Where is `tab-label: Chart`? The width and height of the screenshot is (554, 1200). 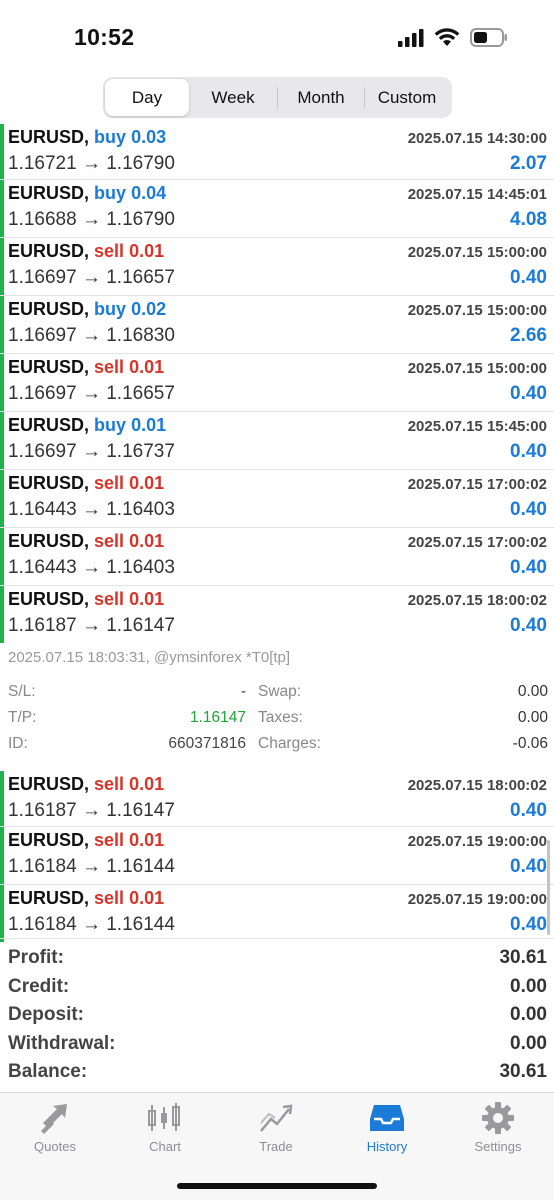
tab-label: Chart is located at coordinates (165, 1146).